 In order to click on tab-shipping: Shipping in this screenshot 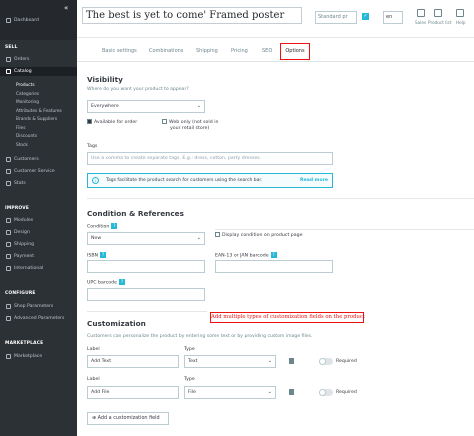, I will do `click(207, 51)`.